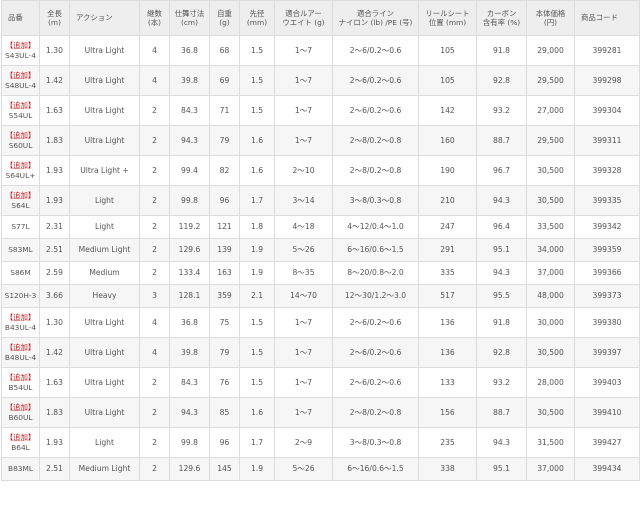 This screenshot has width=640, height=530. What do you see at coordinates (20, 296) in the screenshot?
I see `model-name: S120H-3` at bounding box center [20, 296].